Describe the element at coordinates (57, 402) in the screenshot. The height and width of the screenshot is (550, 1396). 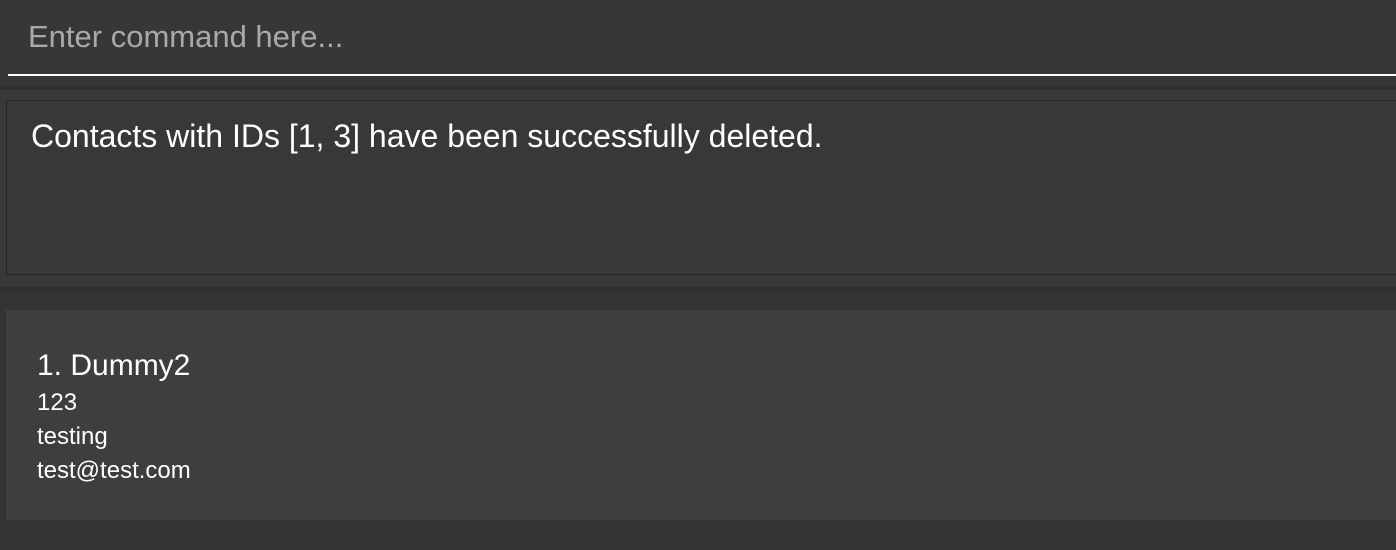
I see `contact-phone: 123` at that location.